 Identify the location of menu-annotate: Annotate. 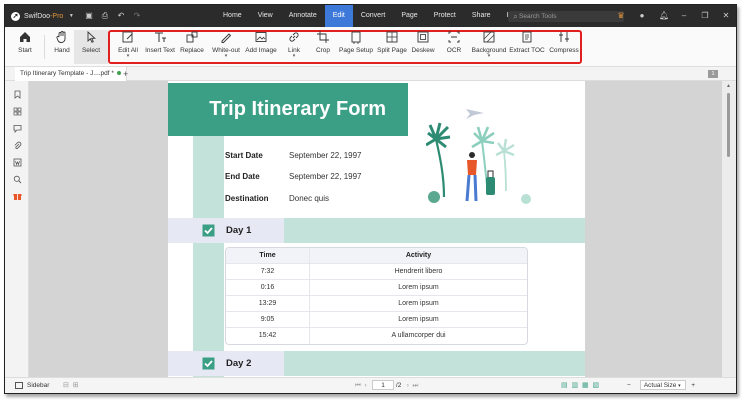
(303, 16).